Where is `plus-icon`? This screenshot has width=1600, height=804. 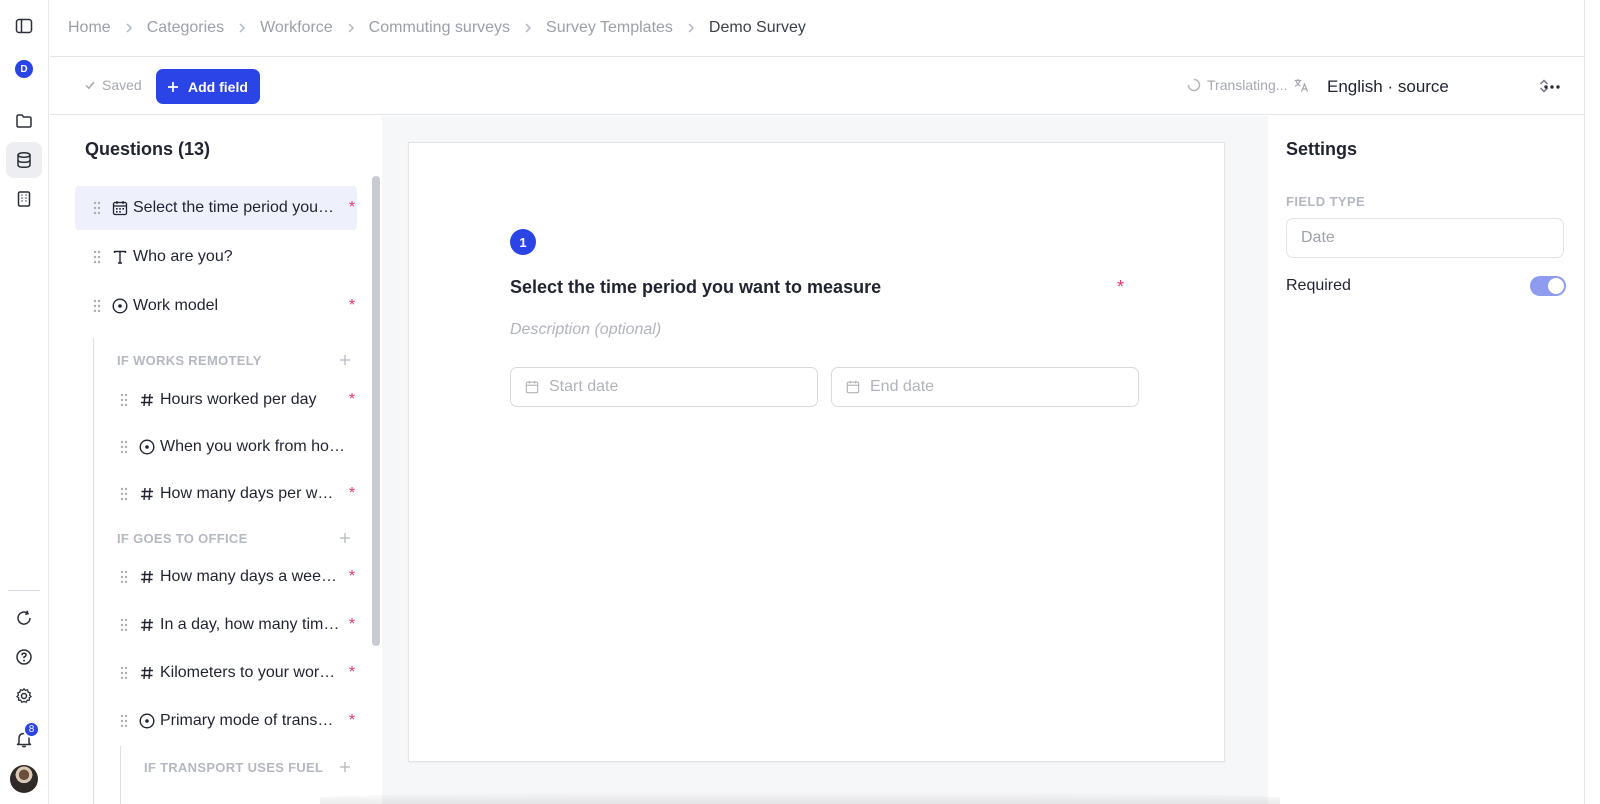
plus-icon is located at coordinates (173, 86).